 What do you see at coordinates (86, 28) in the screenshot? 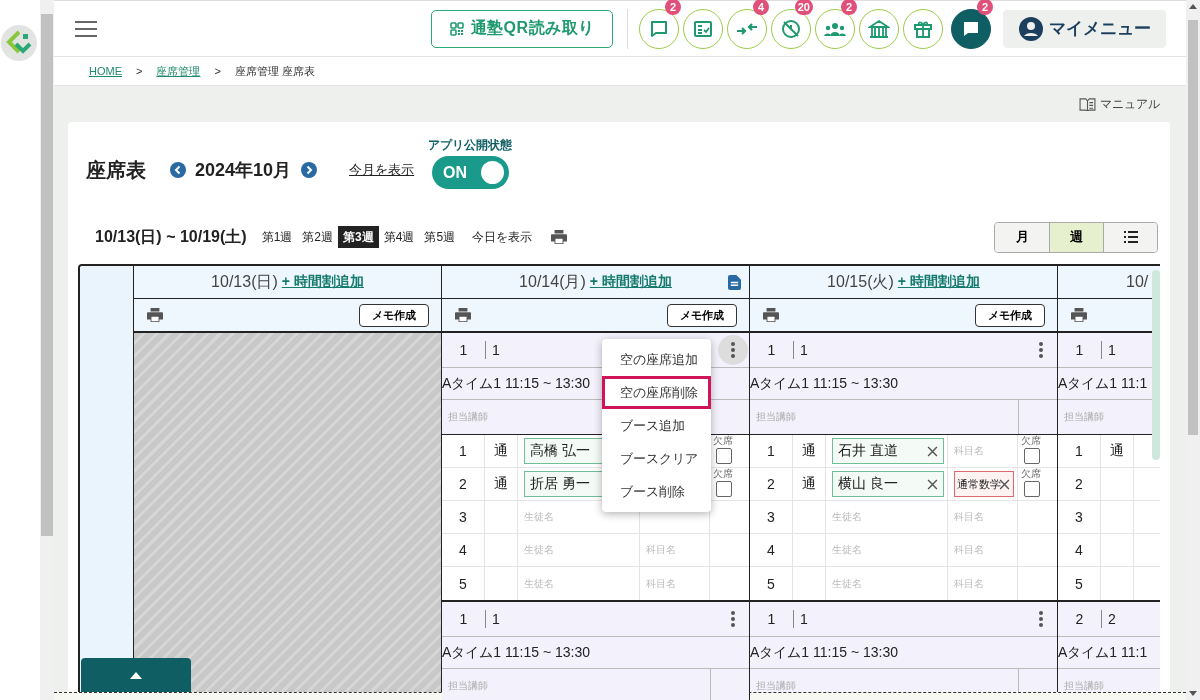
I see `menu-icon` at bounding box center [86, 28].